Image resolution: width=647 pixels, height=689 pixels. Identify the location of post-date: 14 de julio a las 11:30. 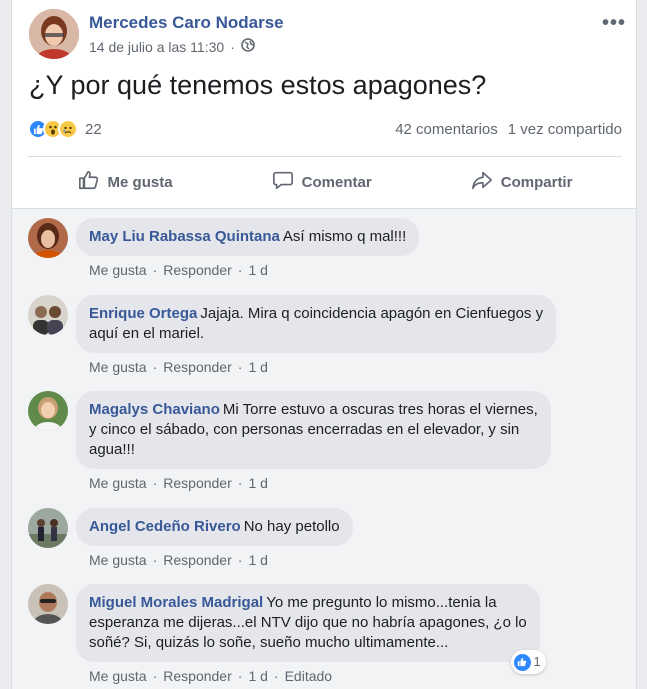
(156, 47).